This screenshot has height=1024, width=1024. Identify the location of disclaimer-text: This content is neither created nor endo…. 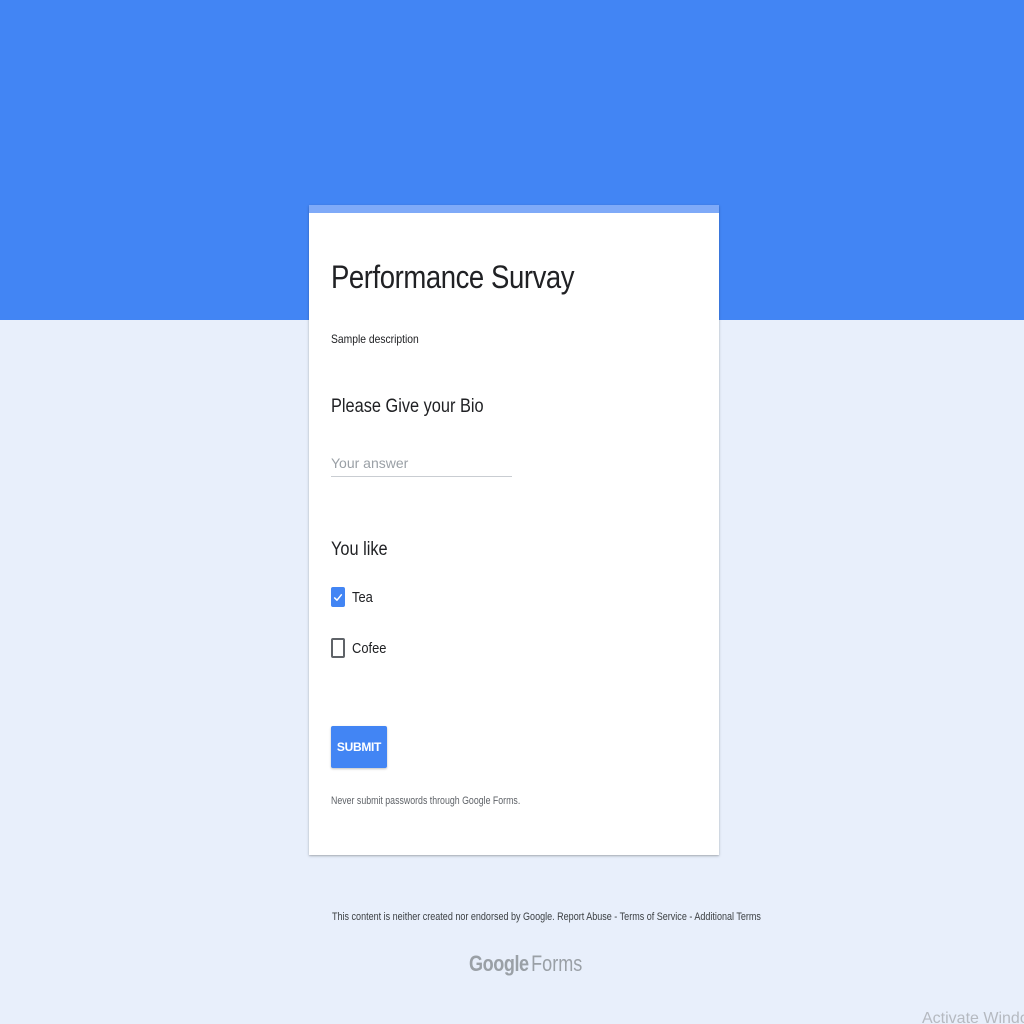
(443, 917).